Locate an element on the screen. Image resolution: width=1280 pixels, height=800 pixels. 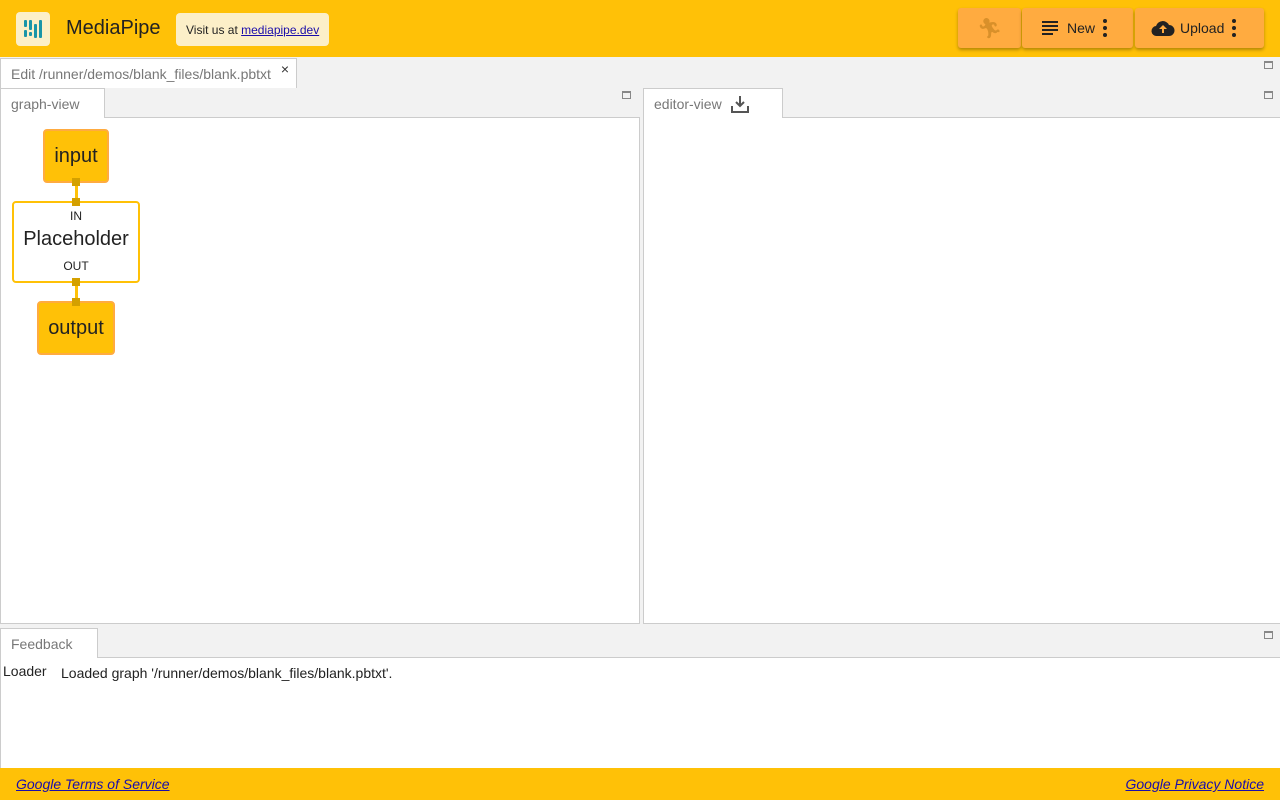
graph-node-placeholder: IN Placeholder OUT is located at coordinates (76, 242).